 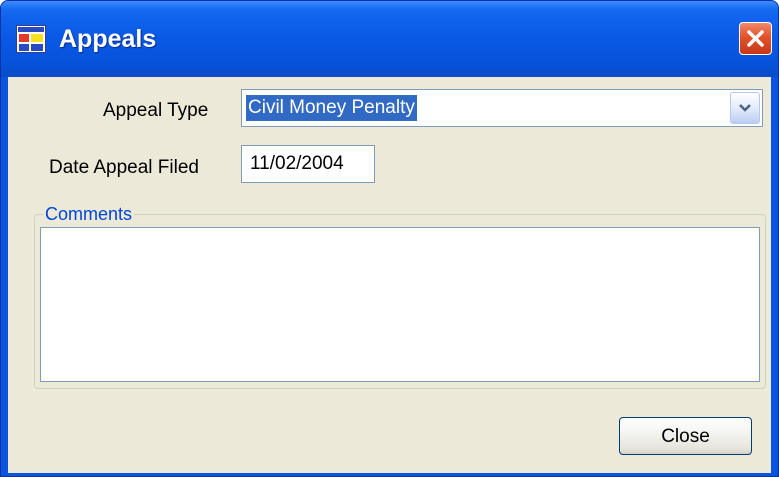 What do you see at coordinates (156, 110) in the screenshot?
I see `appeal-type-label: Appeal Type` at bounding box center [156, 110].